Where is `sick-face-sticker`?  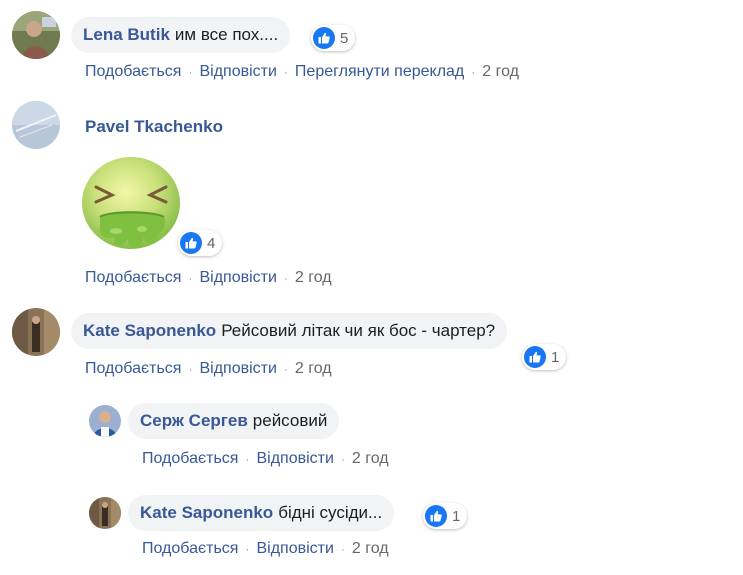
sick-face-sticker is located at coordinates (131, 202).